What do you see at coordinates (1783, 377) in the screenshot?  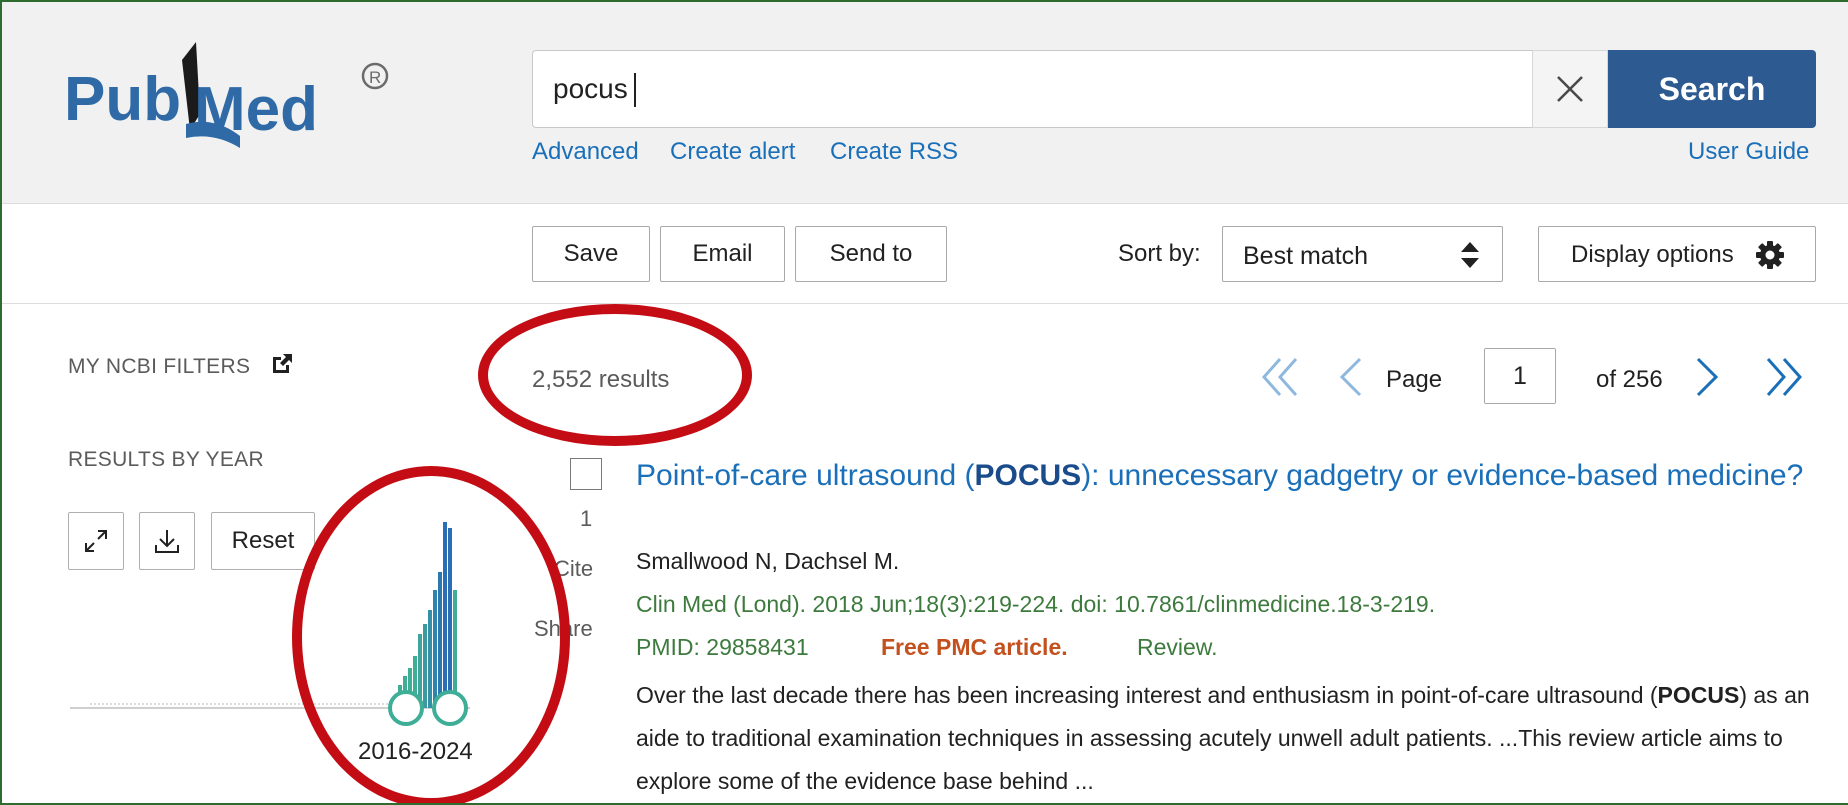 I see `last-page-icon` at bounding box center [1783, 377].